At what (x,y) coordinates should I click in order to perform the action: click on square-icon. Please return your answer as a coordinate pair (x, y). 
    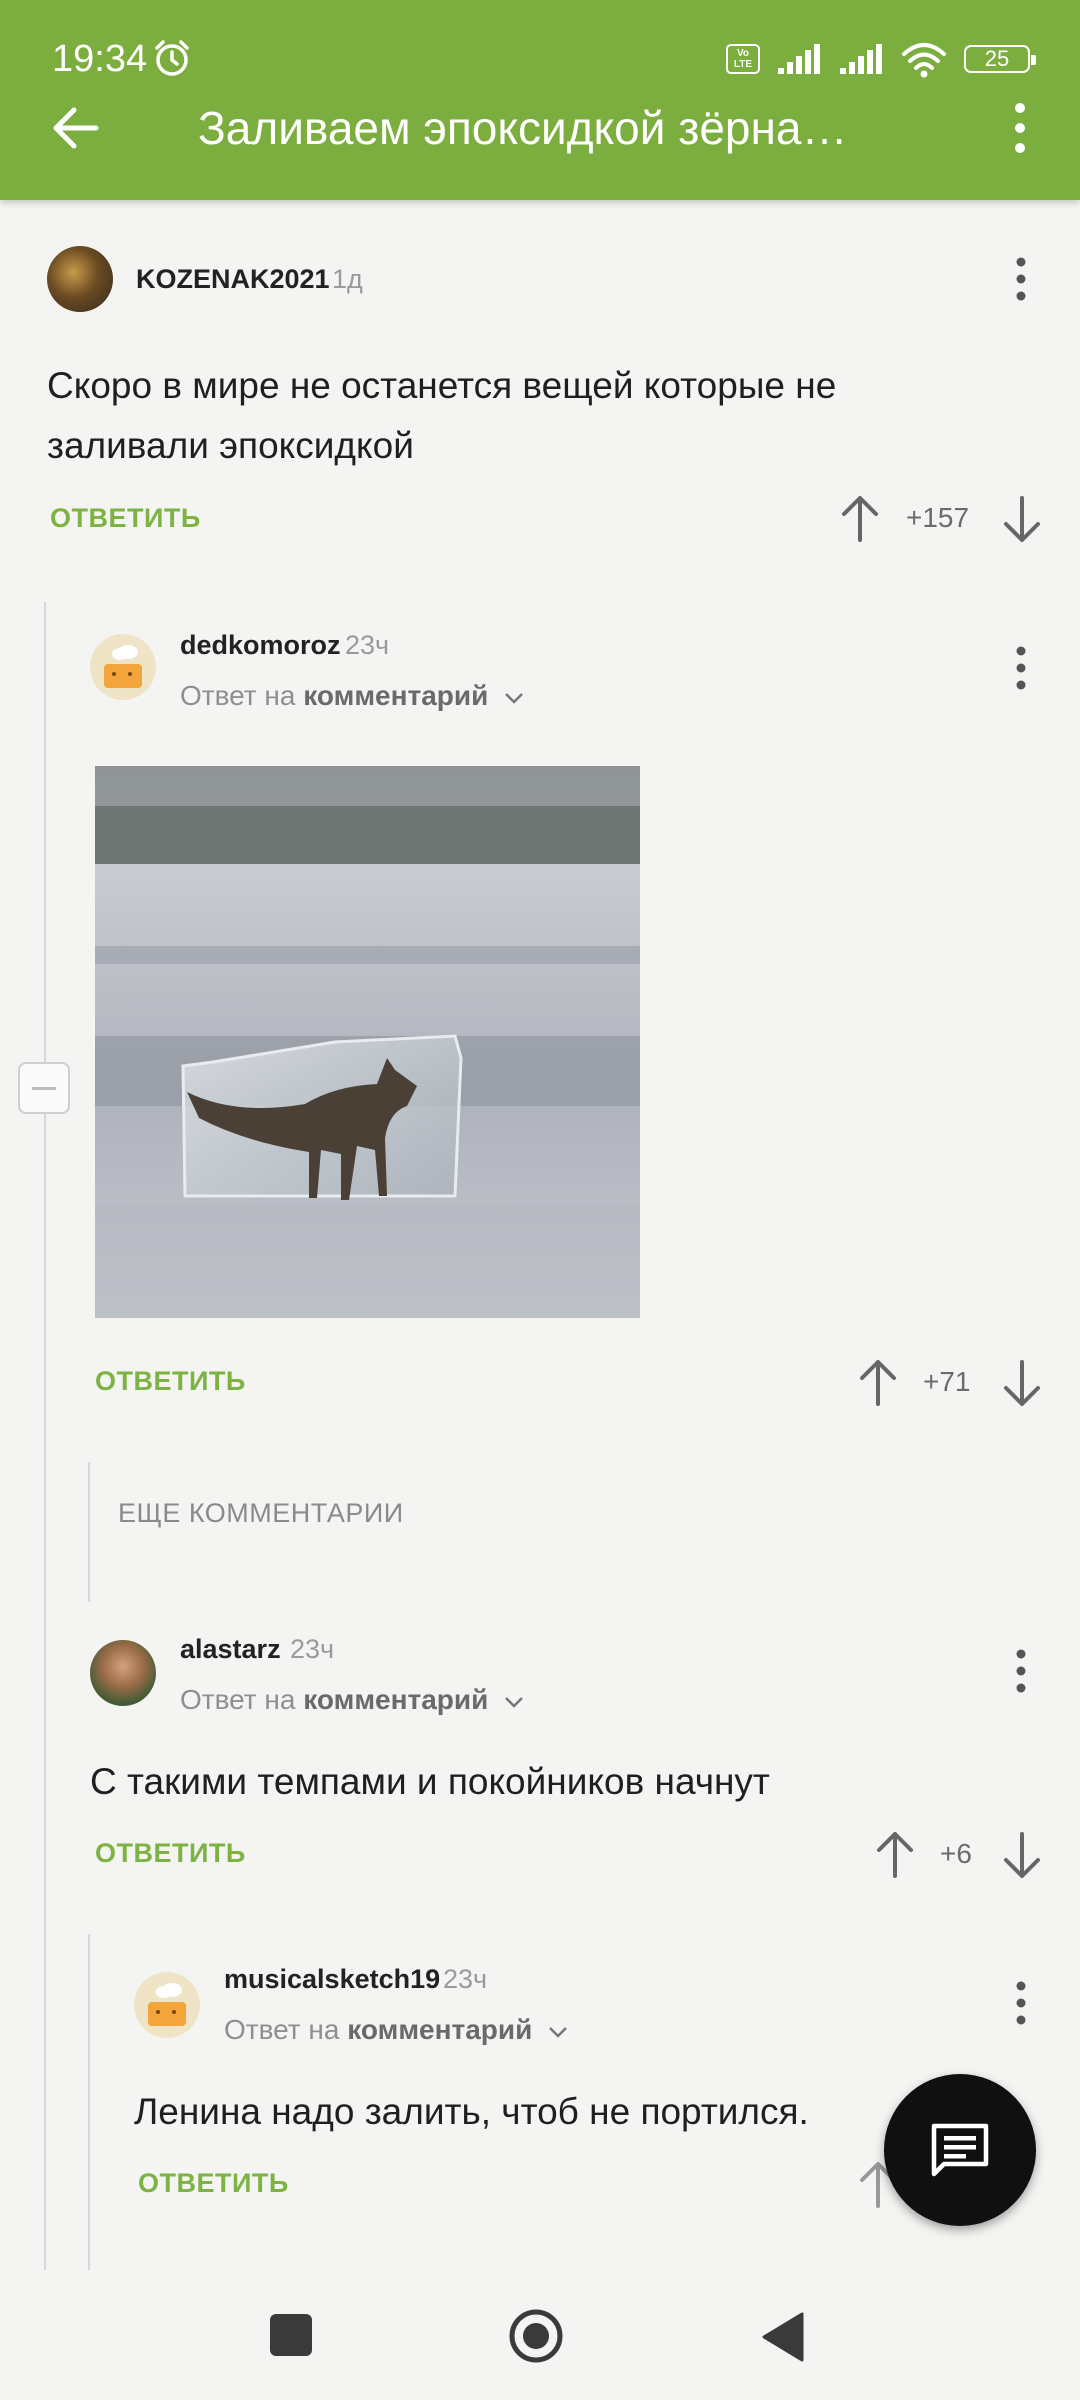
    Looking at the image, I should click on (291, 2335).